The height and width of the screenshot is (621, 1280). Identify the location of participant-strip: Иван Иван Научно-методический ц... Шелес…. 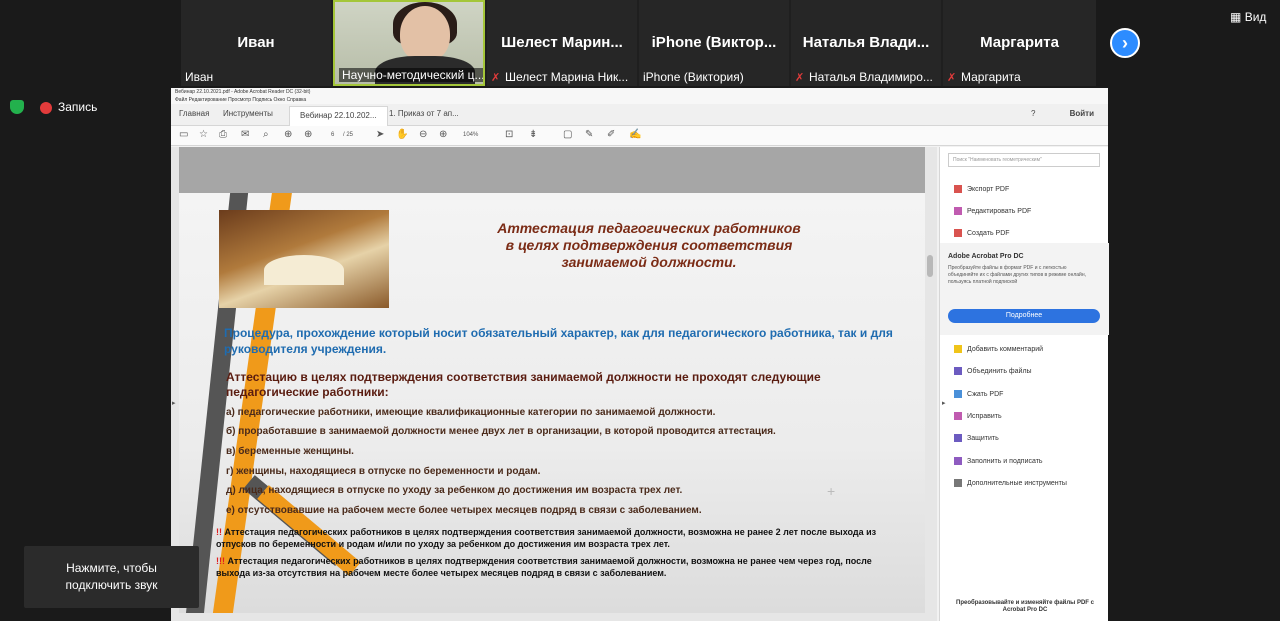
(638, 43).